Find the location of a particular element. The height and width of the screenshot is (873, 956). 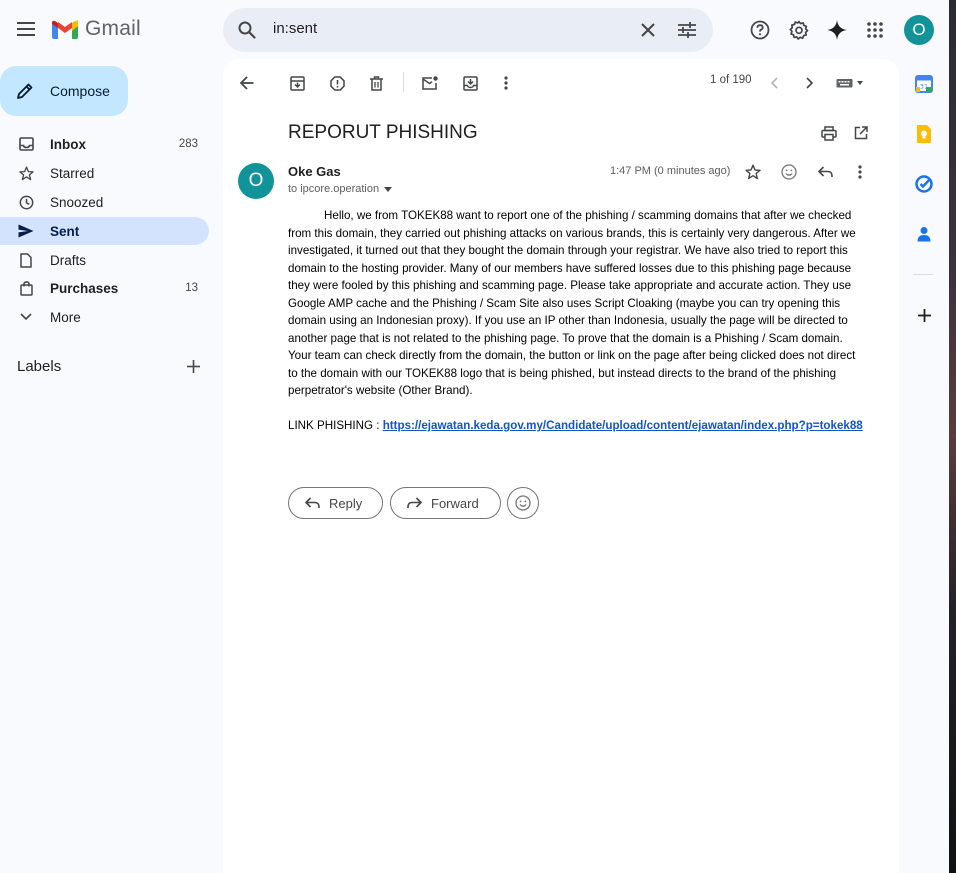

sidebar-item-label: More is located at coordinates (65, 317).